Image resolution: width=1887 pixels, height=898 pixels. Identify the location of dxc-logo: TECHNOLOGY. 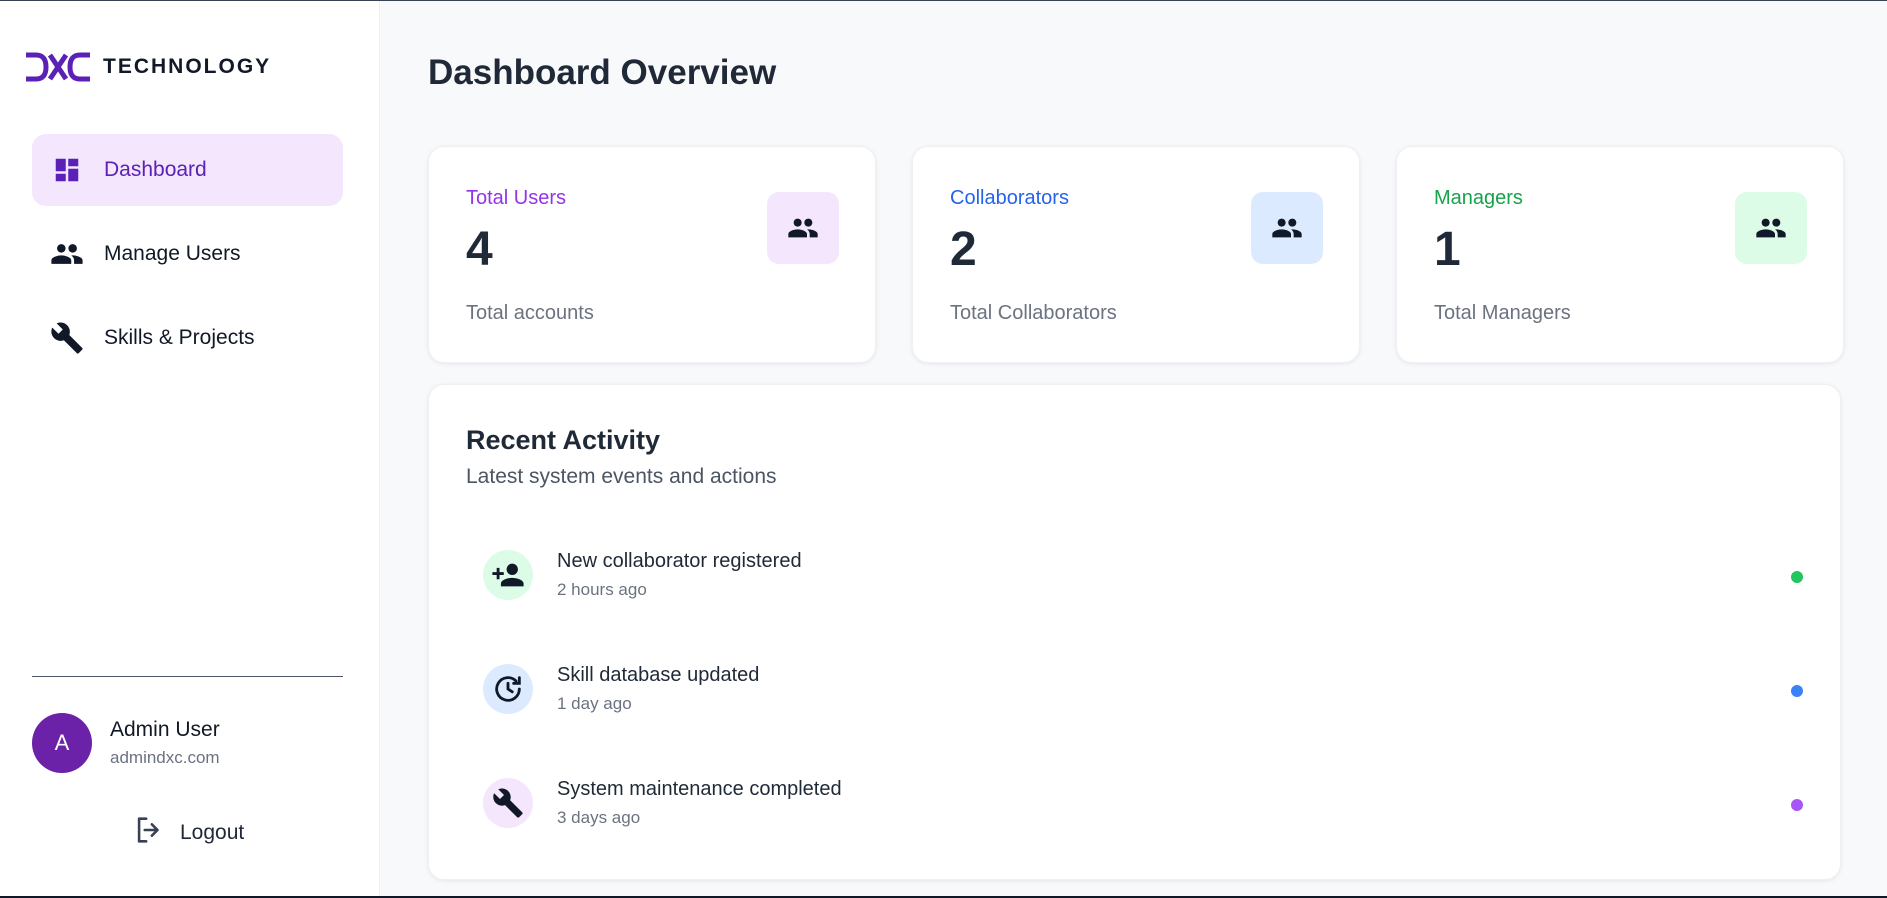
(146, 67).